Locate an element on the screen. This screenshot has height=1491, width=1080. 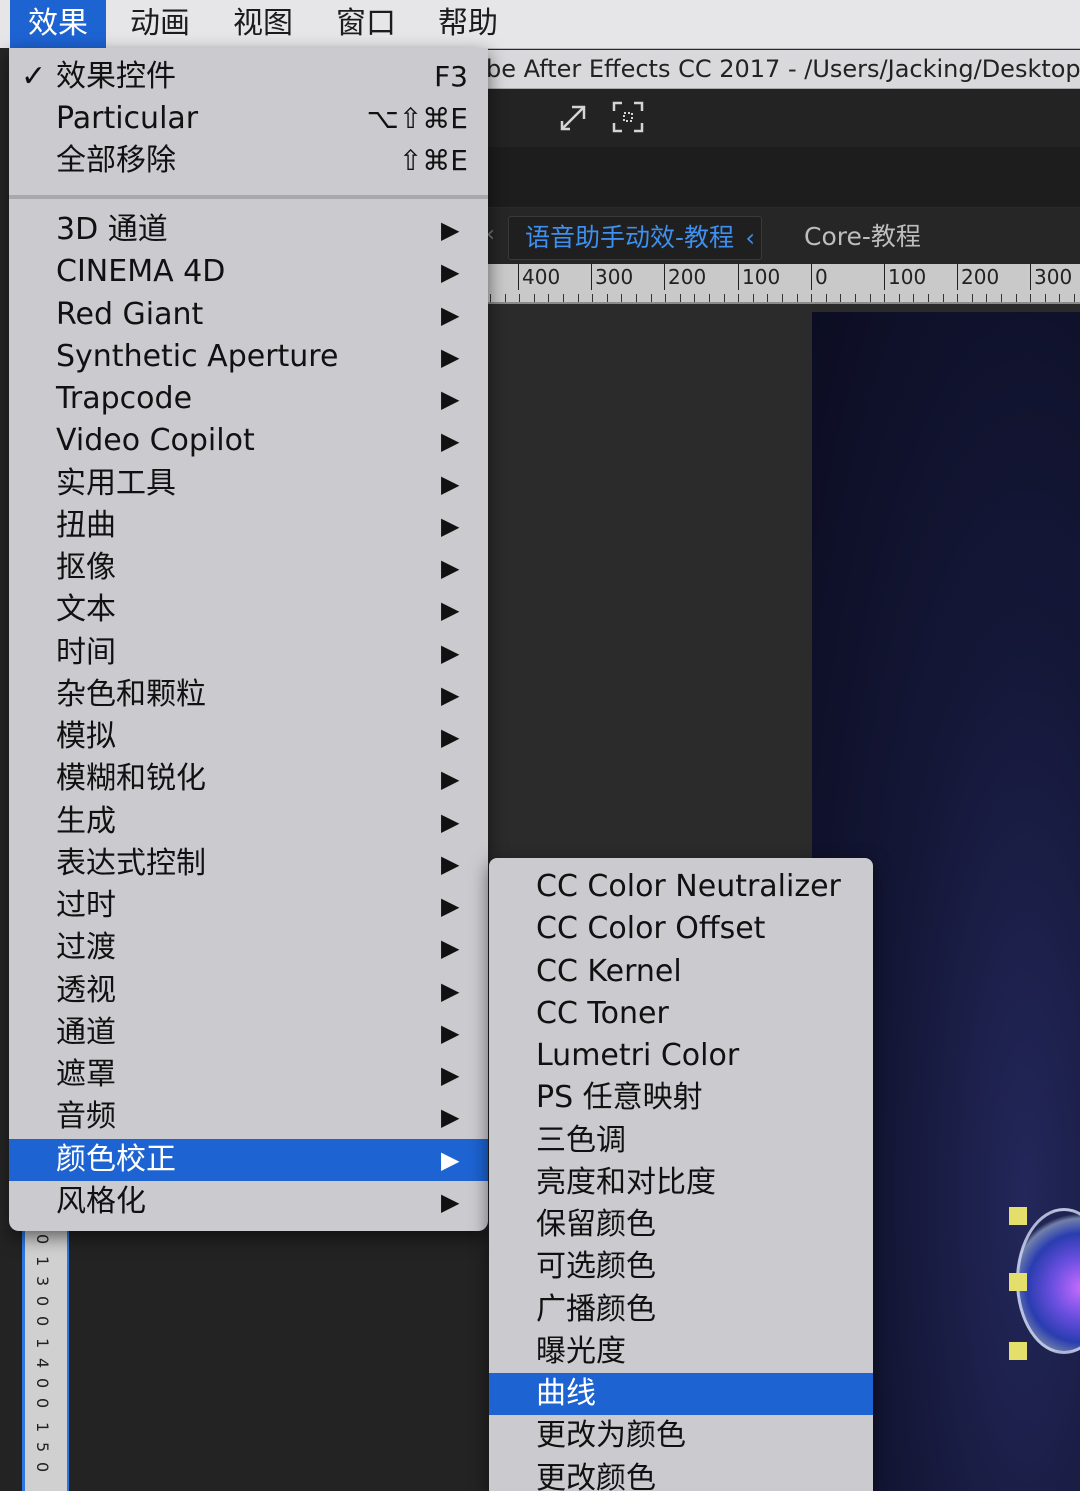
menu-item-category: 3D 通道 ▶ is located at coordinates (248, 230).